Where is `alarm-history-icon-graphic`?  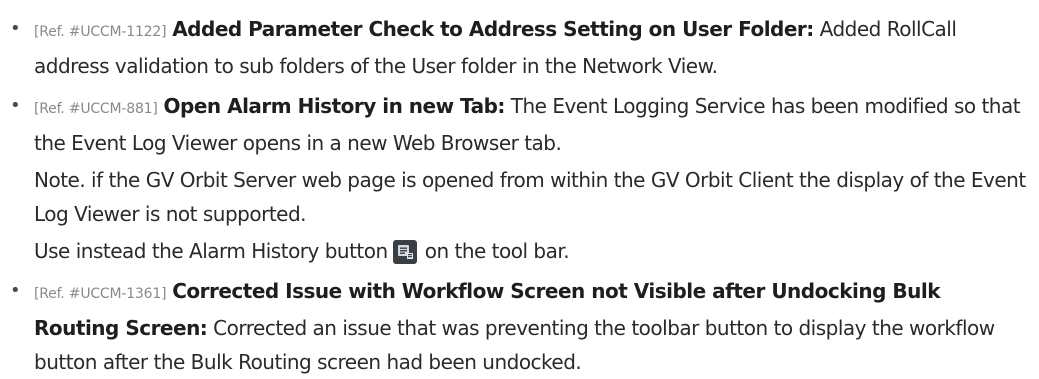
alarm-history-icon-graphic is located at coordinates (405, 252).